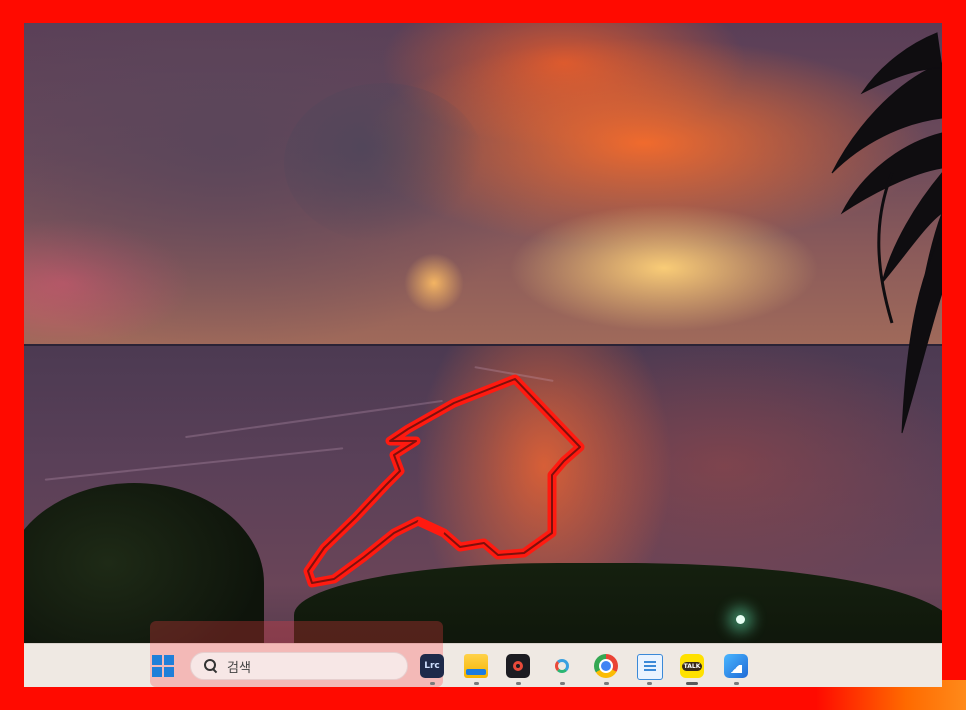 This screenshot has height=710, width=966. I want to click on kakaotalk-icon: TALK, so click(692, 666).